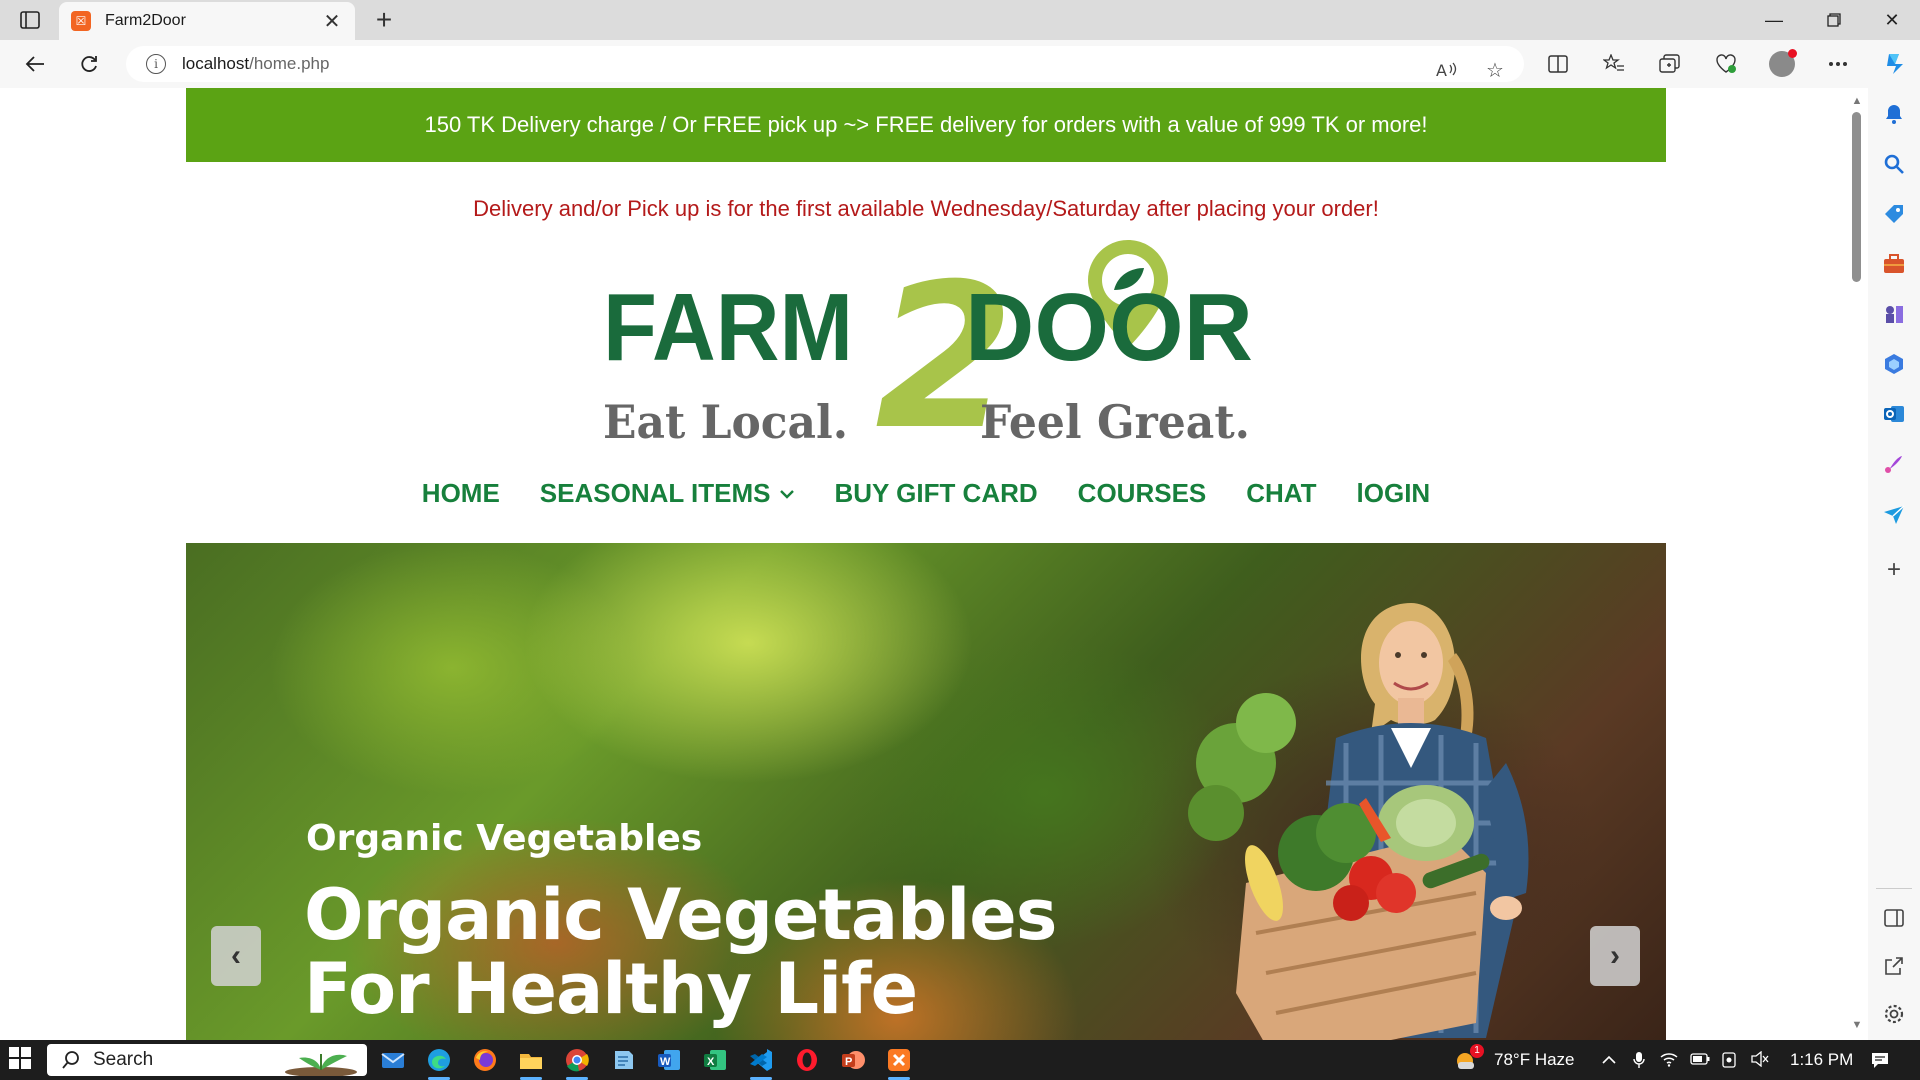 The height and width of the screenshot is (1080, 1920). I want to click on add-sidebar-app-icon: +, so click(1894, 570).